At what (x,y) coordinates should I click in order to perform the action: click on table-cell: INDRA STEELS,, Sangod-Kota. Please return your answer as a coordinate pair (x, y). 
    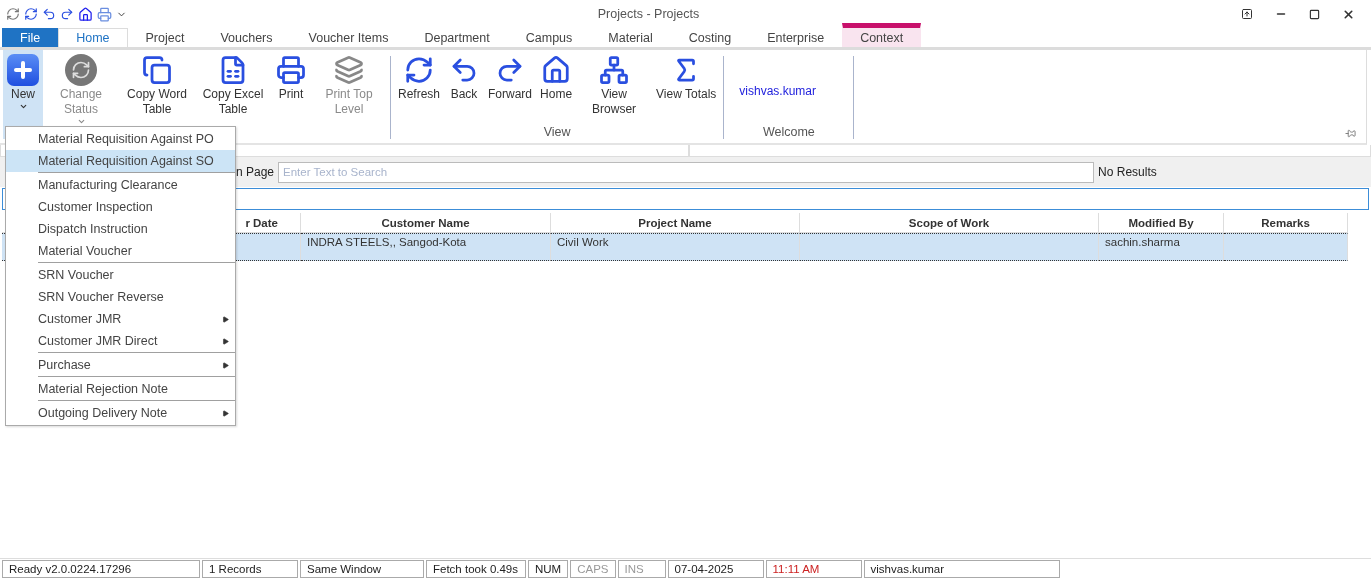
    Looking at the image, I should click on (426, 247).